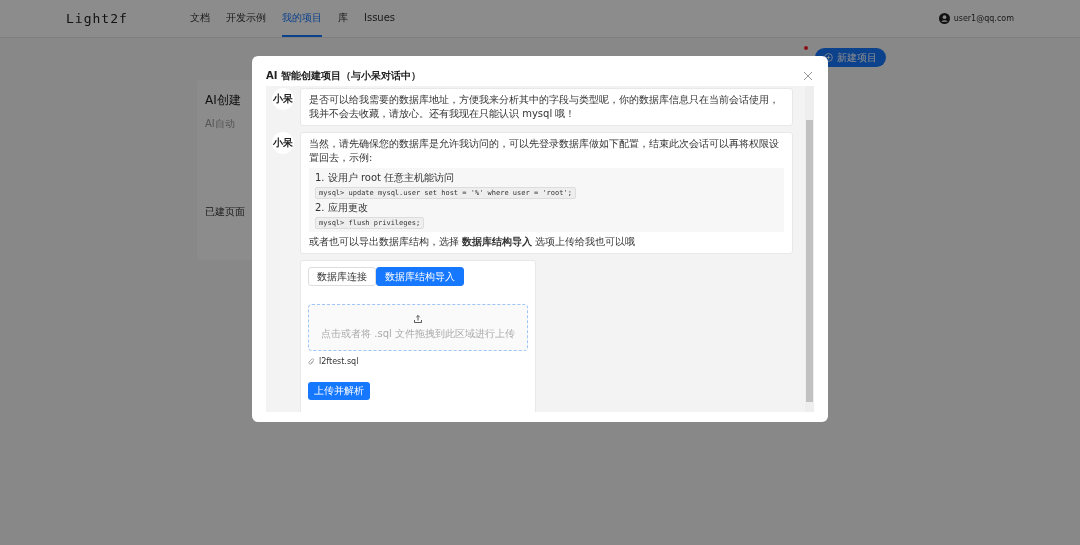  What do you see at coordinates (380, 18) in the screenshot?
I see `nav-item: Issues` at bounding box center [380, 18].